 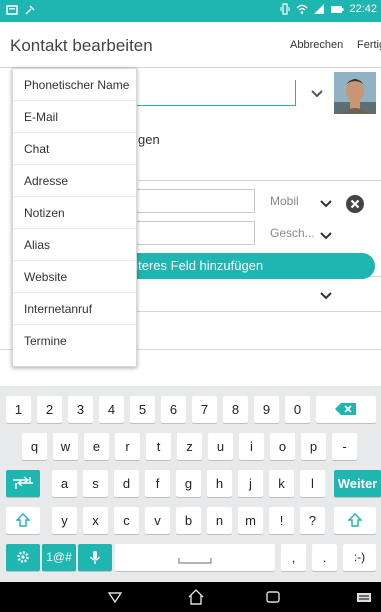 What do you see at coordinates (204, 409) in the screenshot?
I see `key-7: 7` at bounding box center [204, 409].